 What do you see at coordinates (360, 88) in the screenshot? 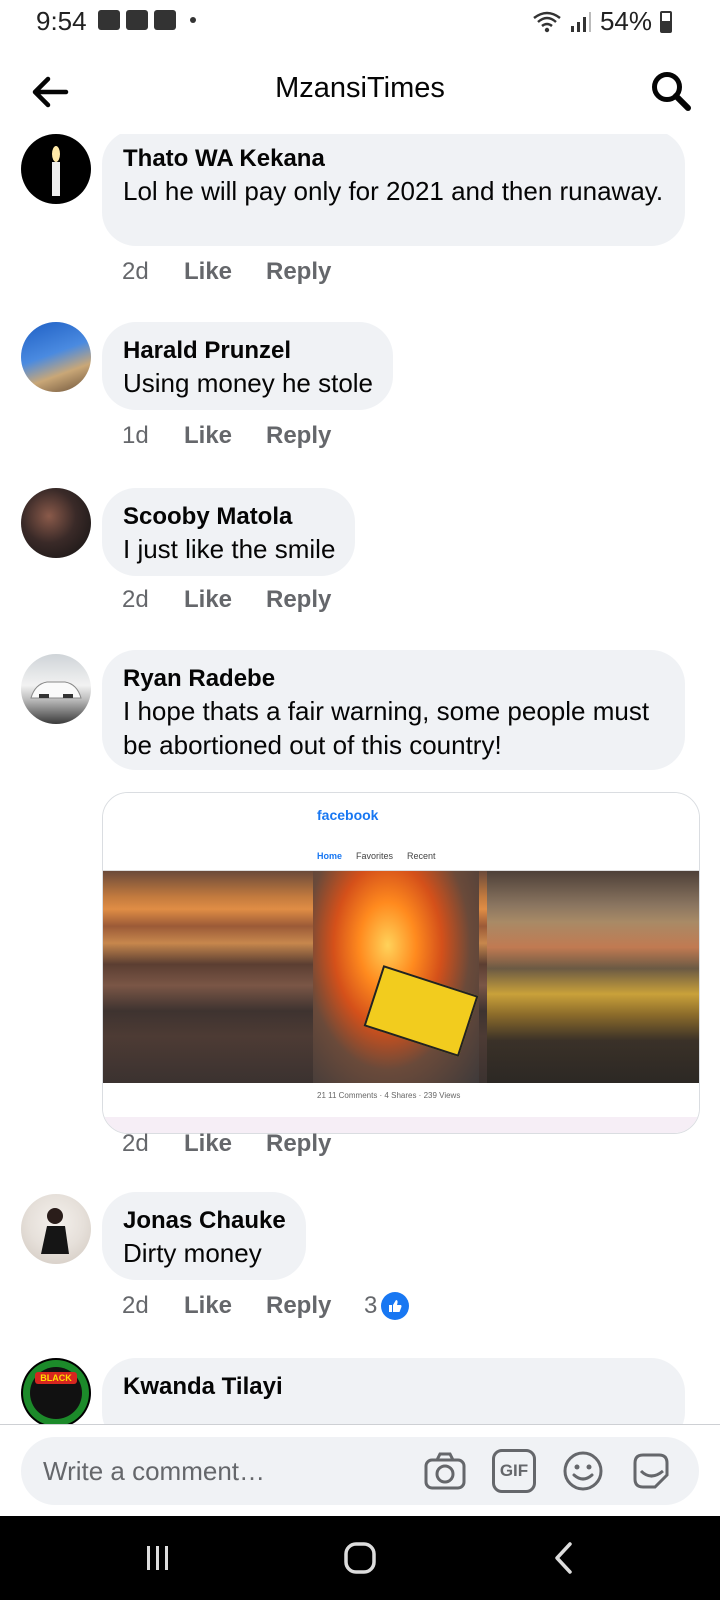
I see `page-title: MzansiTimes` at bounding box center [360, 88].